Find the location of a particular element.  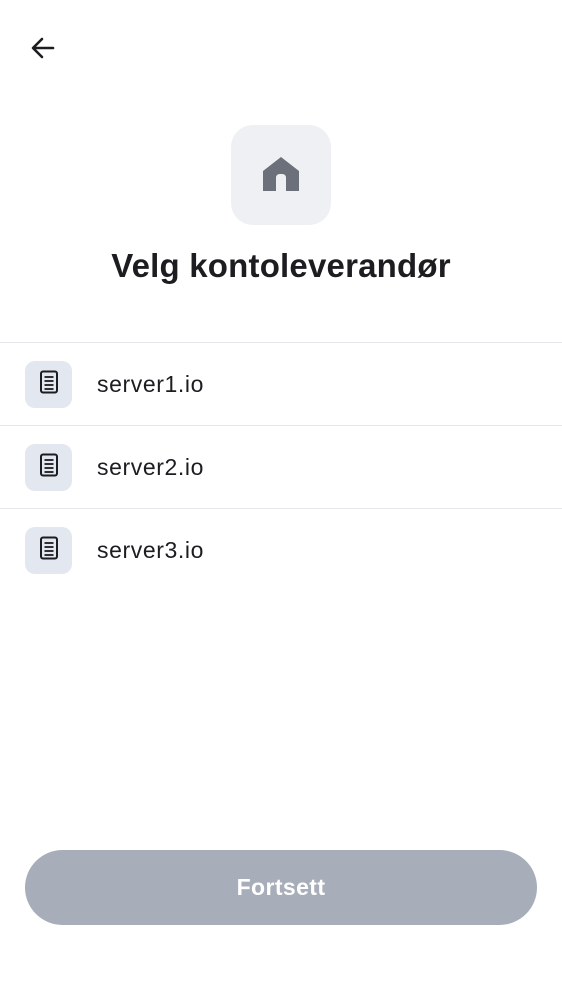

home-icon is located at coordinates (281, 175).